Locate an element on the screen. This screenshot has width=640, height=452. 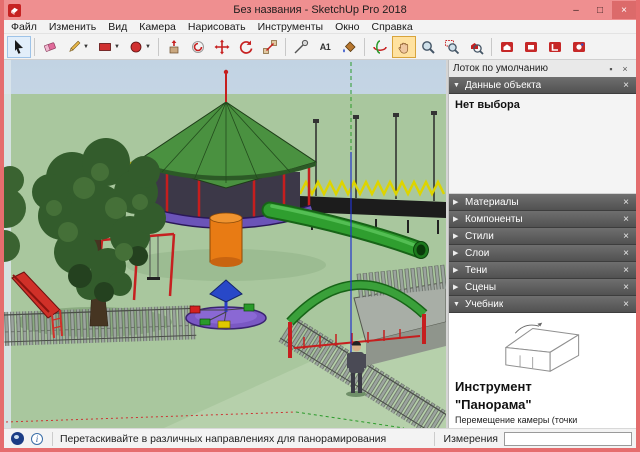
tray-title: Лоток по умолчанию is located at coordinates (500, 68).